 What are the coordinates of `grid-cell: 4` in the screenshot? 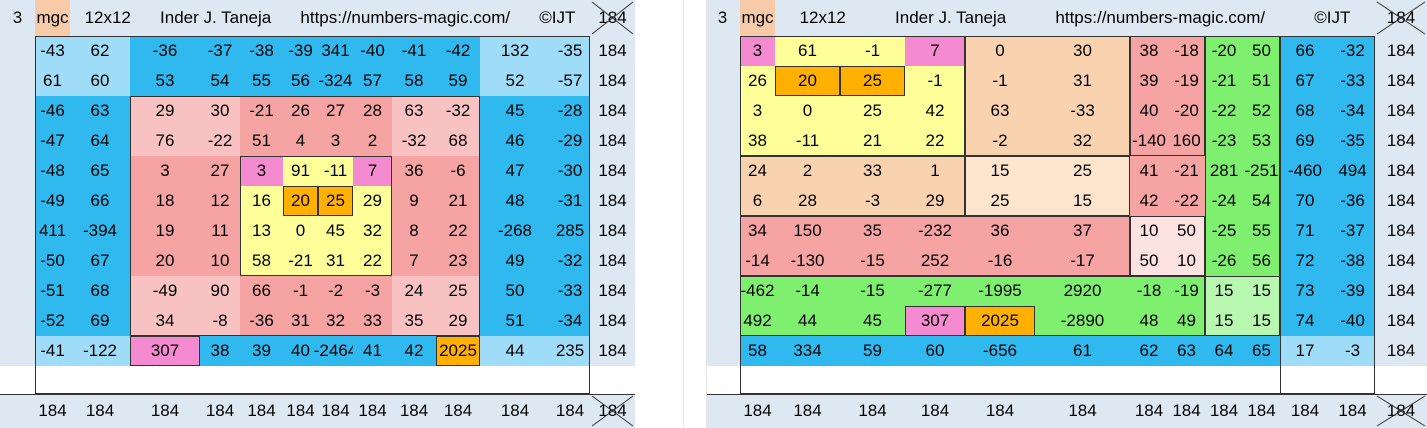 It's located at (300, 141).